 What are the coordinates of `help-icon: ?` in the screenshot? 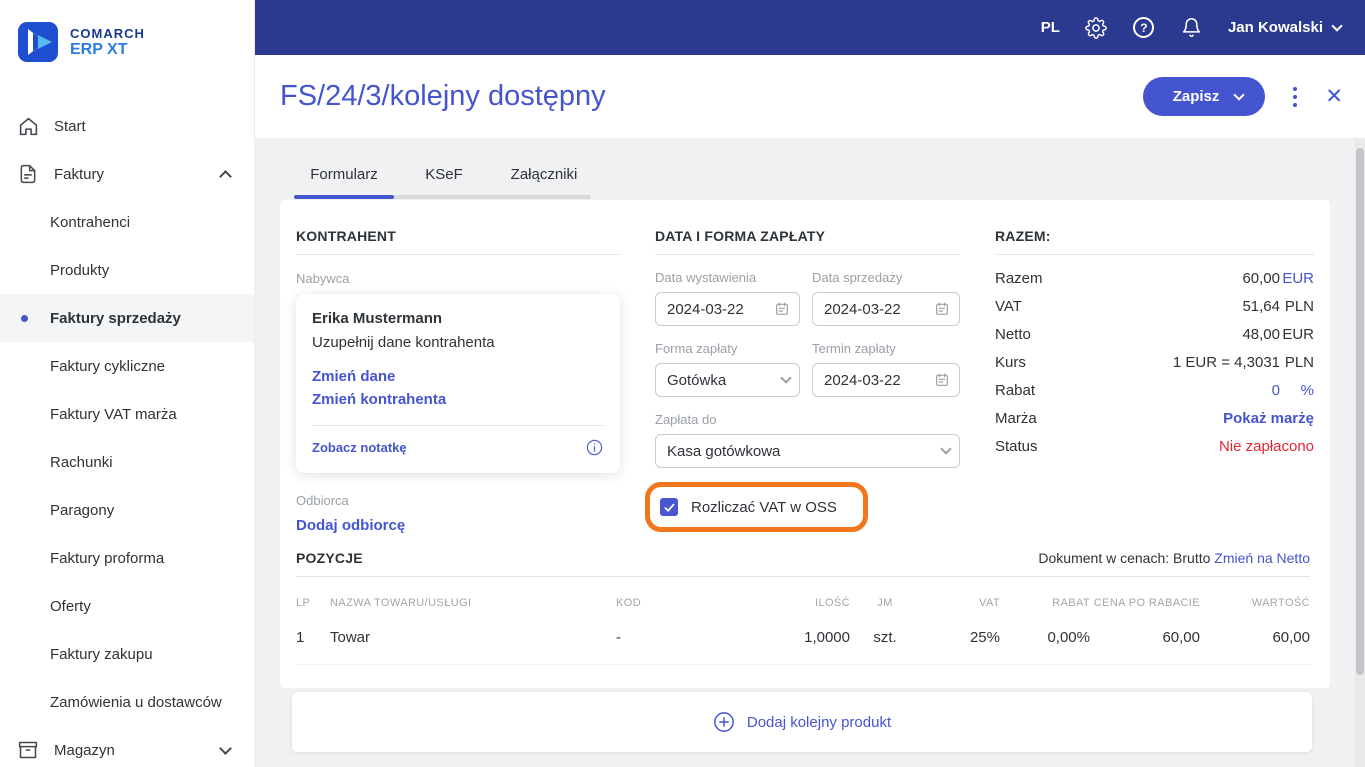 It's located at (1144, 28).